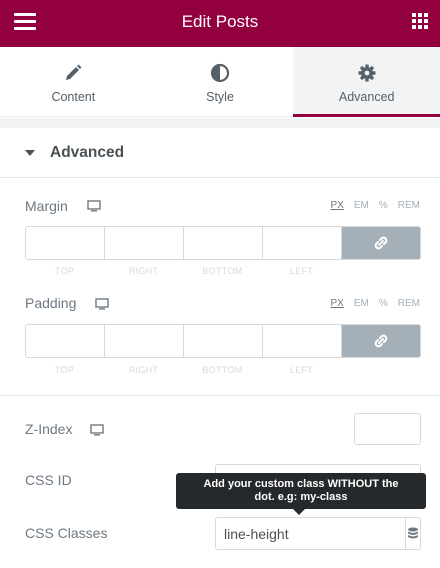  I want to click on padding-unit-em: EM, so click(361, 303).